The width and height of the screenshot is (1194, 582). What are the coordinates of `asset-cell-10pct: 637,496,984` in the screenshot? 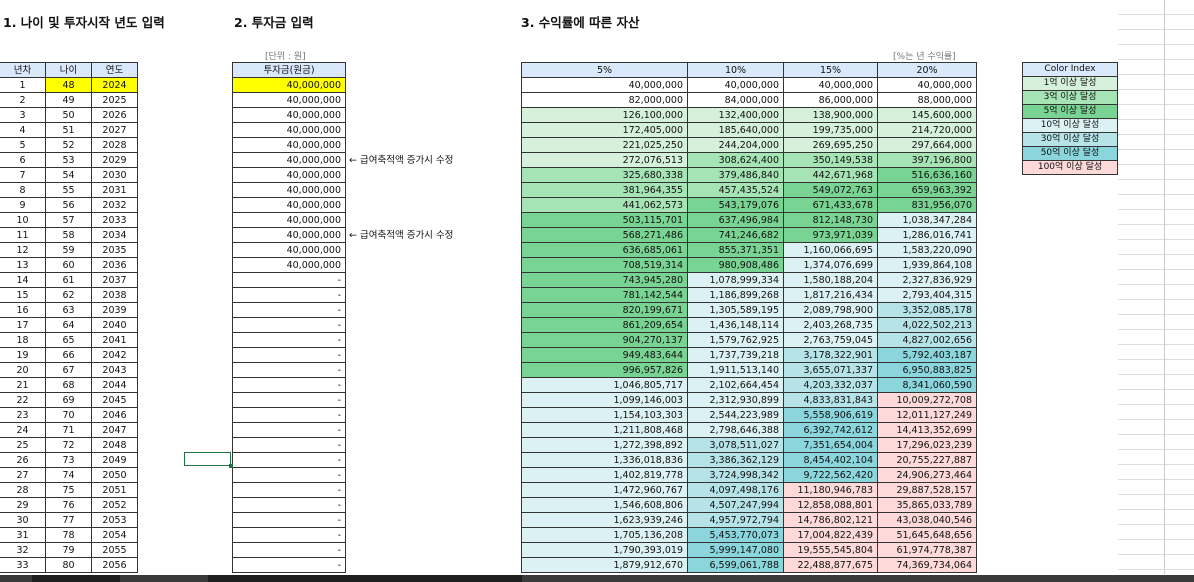 It's located at (735, 220).